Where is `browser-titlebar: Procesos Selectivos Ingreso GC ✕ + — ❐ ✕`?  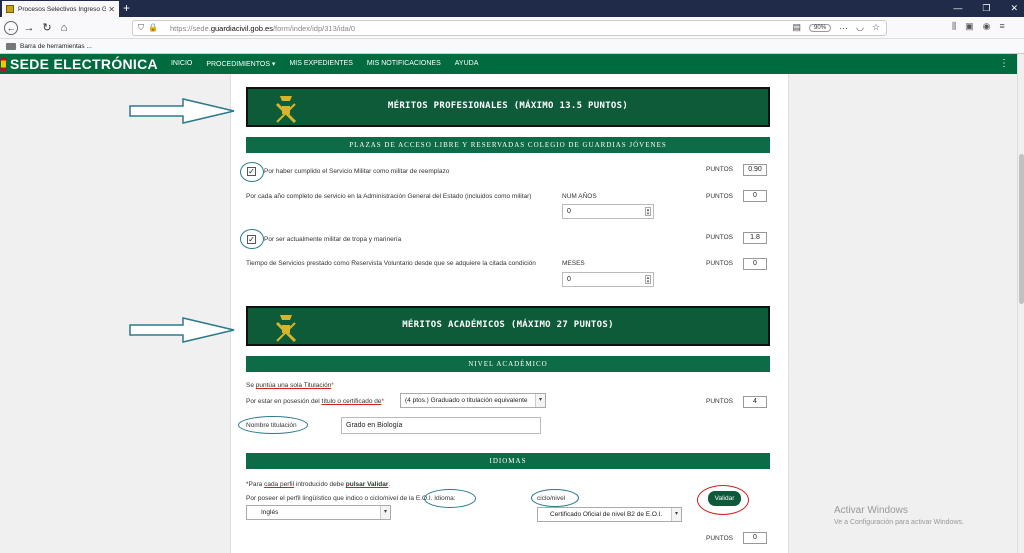 browser-titlebar: Procesos Selectivos Ingreso GC ✕ + — ❐ ✕ is located at coordinates (512, 8).